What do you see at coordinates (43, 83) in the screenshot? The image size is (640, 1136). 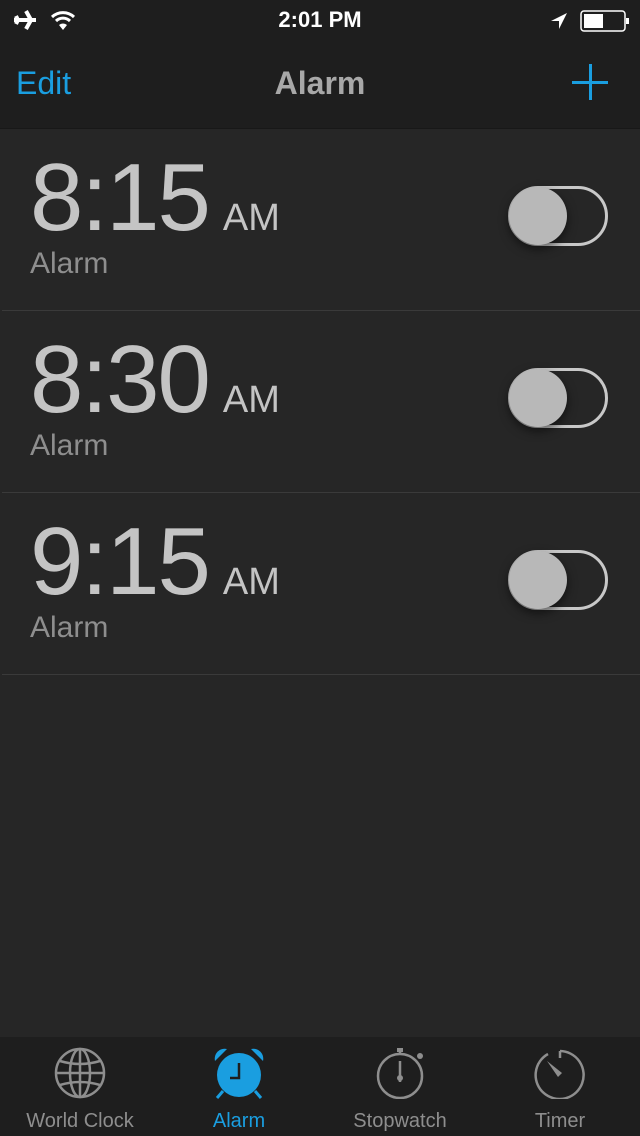 I see `edit-button: Edit` at bounding box center [43, 83].